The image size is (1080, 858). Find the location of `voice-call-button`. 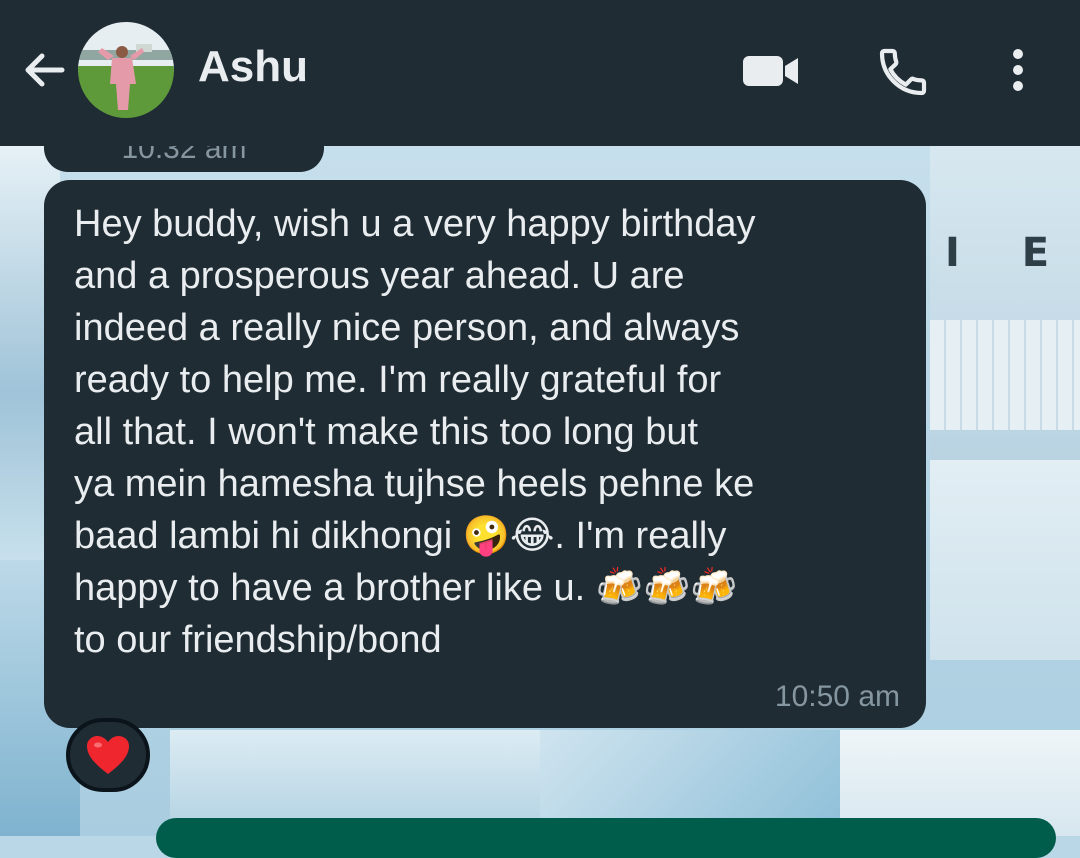

voice-call-button is located at coordinates (903, 72).